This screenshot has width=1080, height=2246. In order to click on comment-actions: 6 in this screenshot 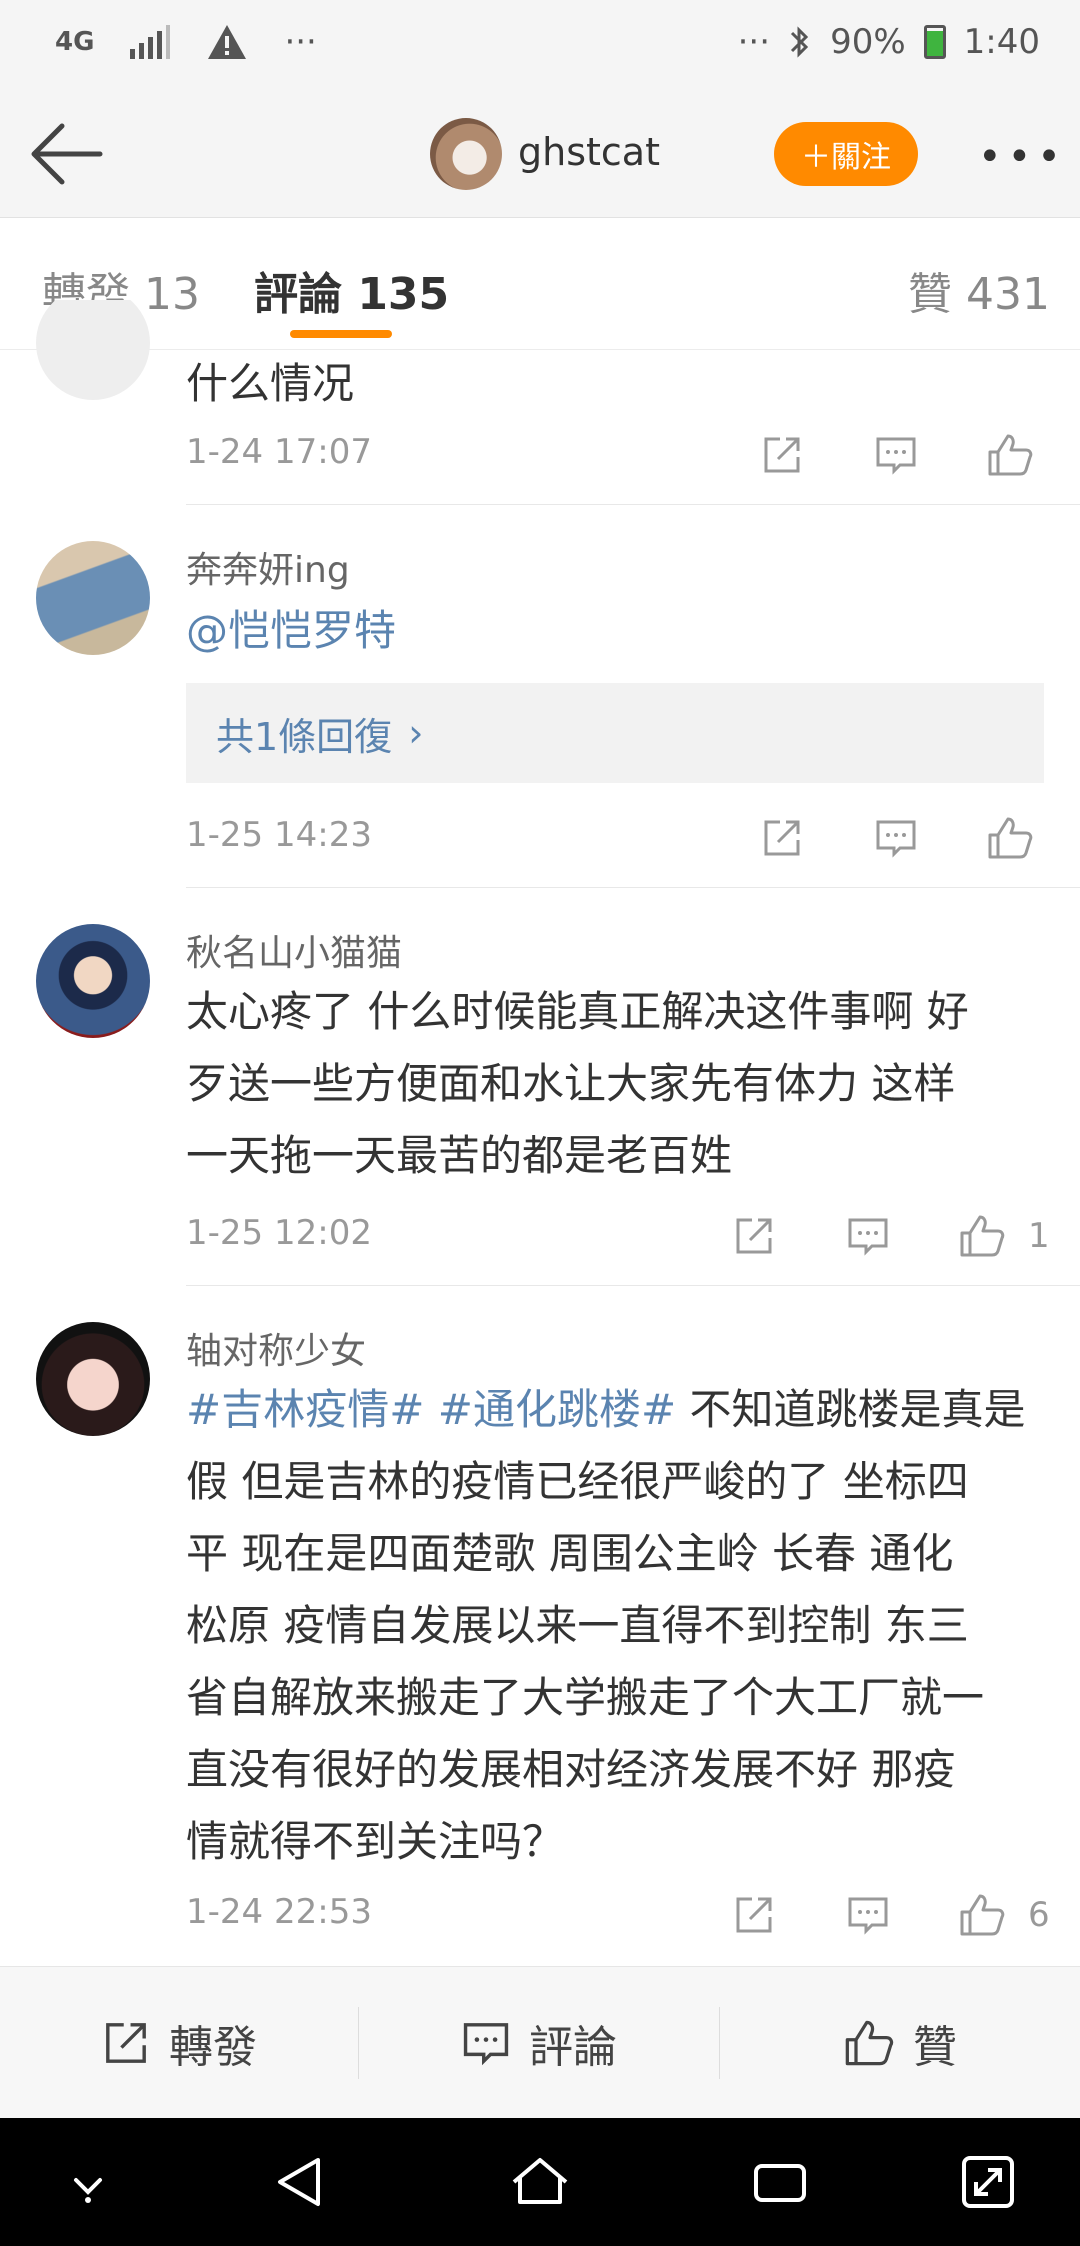, I will do `click(908, 1920)`.